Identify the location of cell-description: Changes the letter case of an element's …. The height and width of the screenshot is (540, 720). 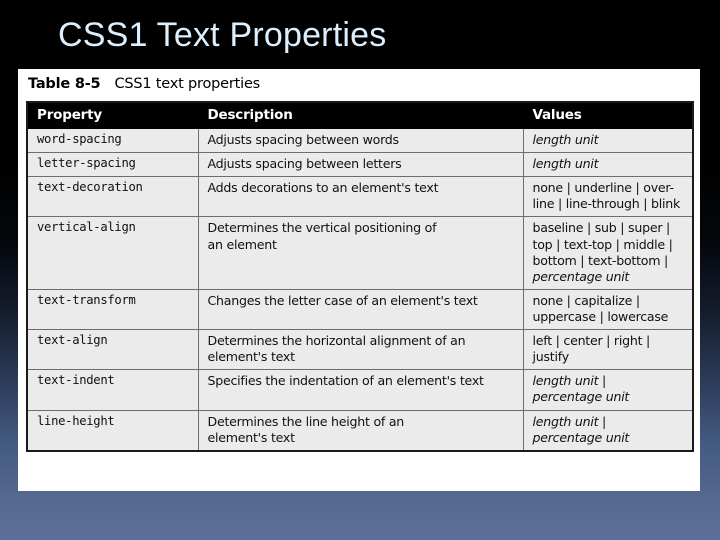
(360, 309).